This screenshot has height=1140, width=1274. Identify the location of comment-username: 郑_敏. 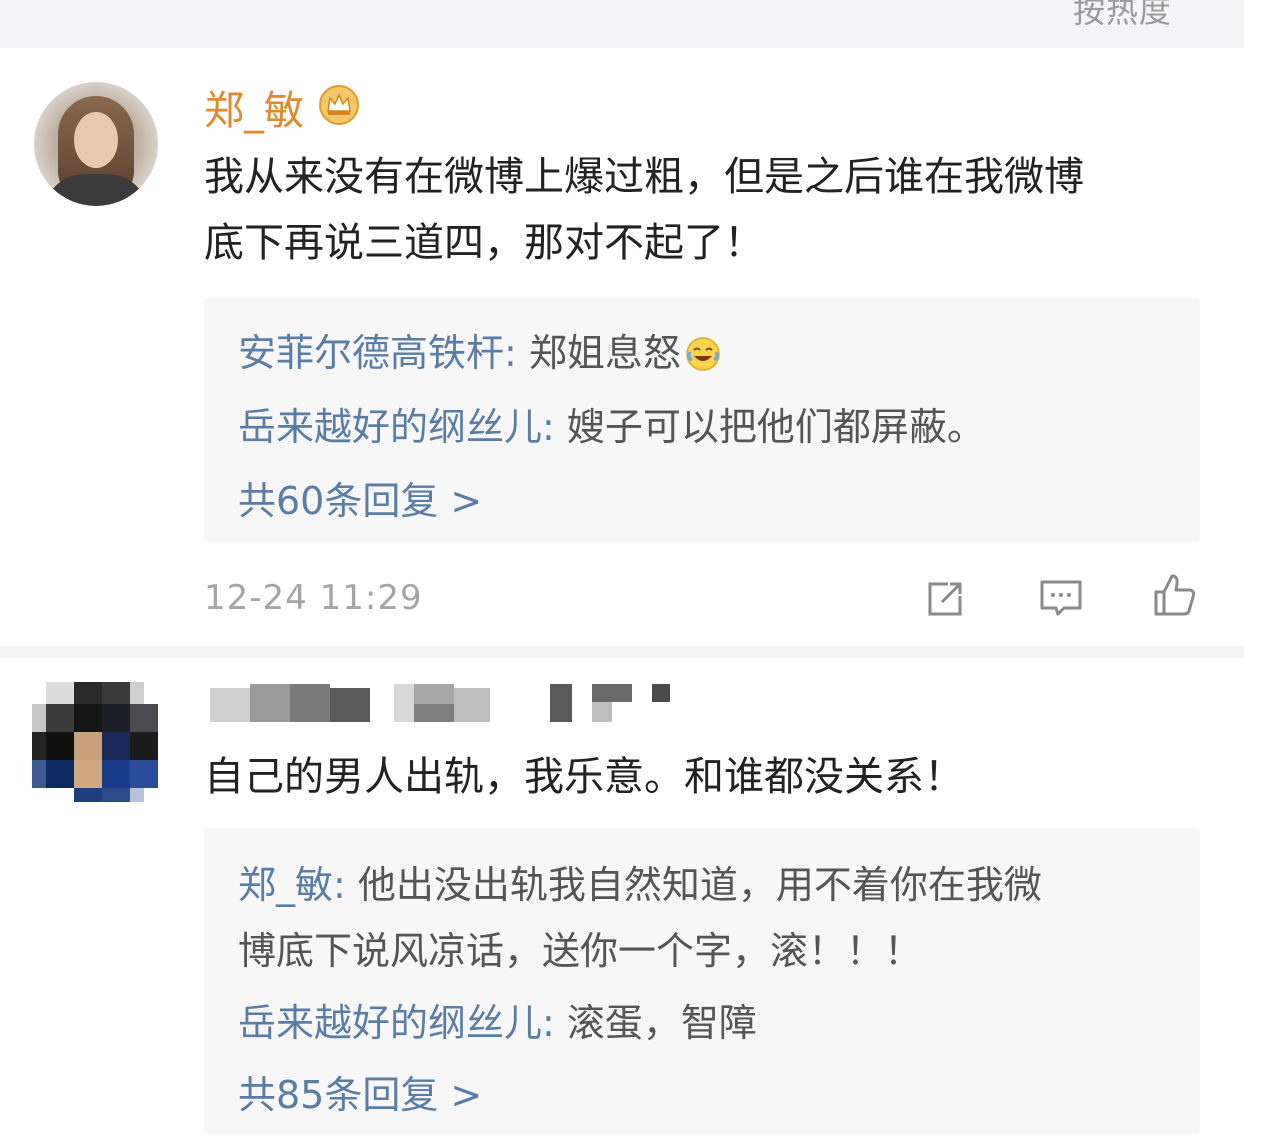
(254, 107).